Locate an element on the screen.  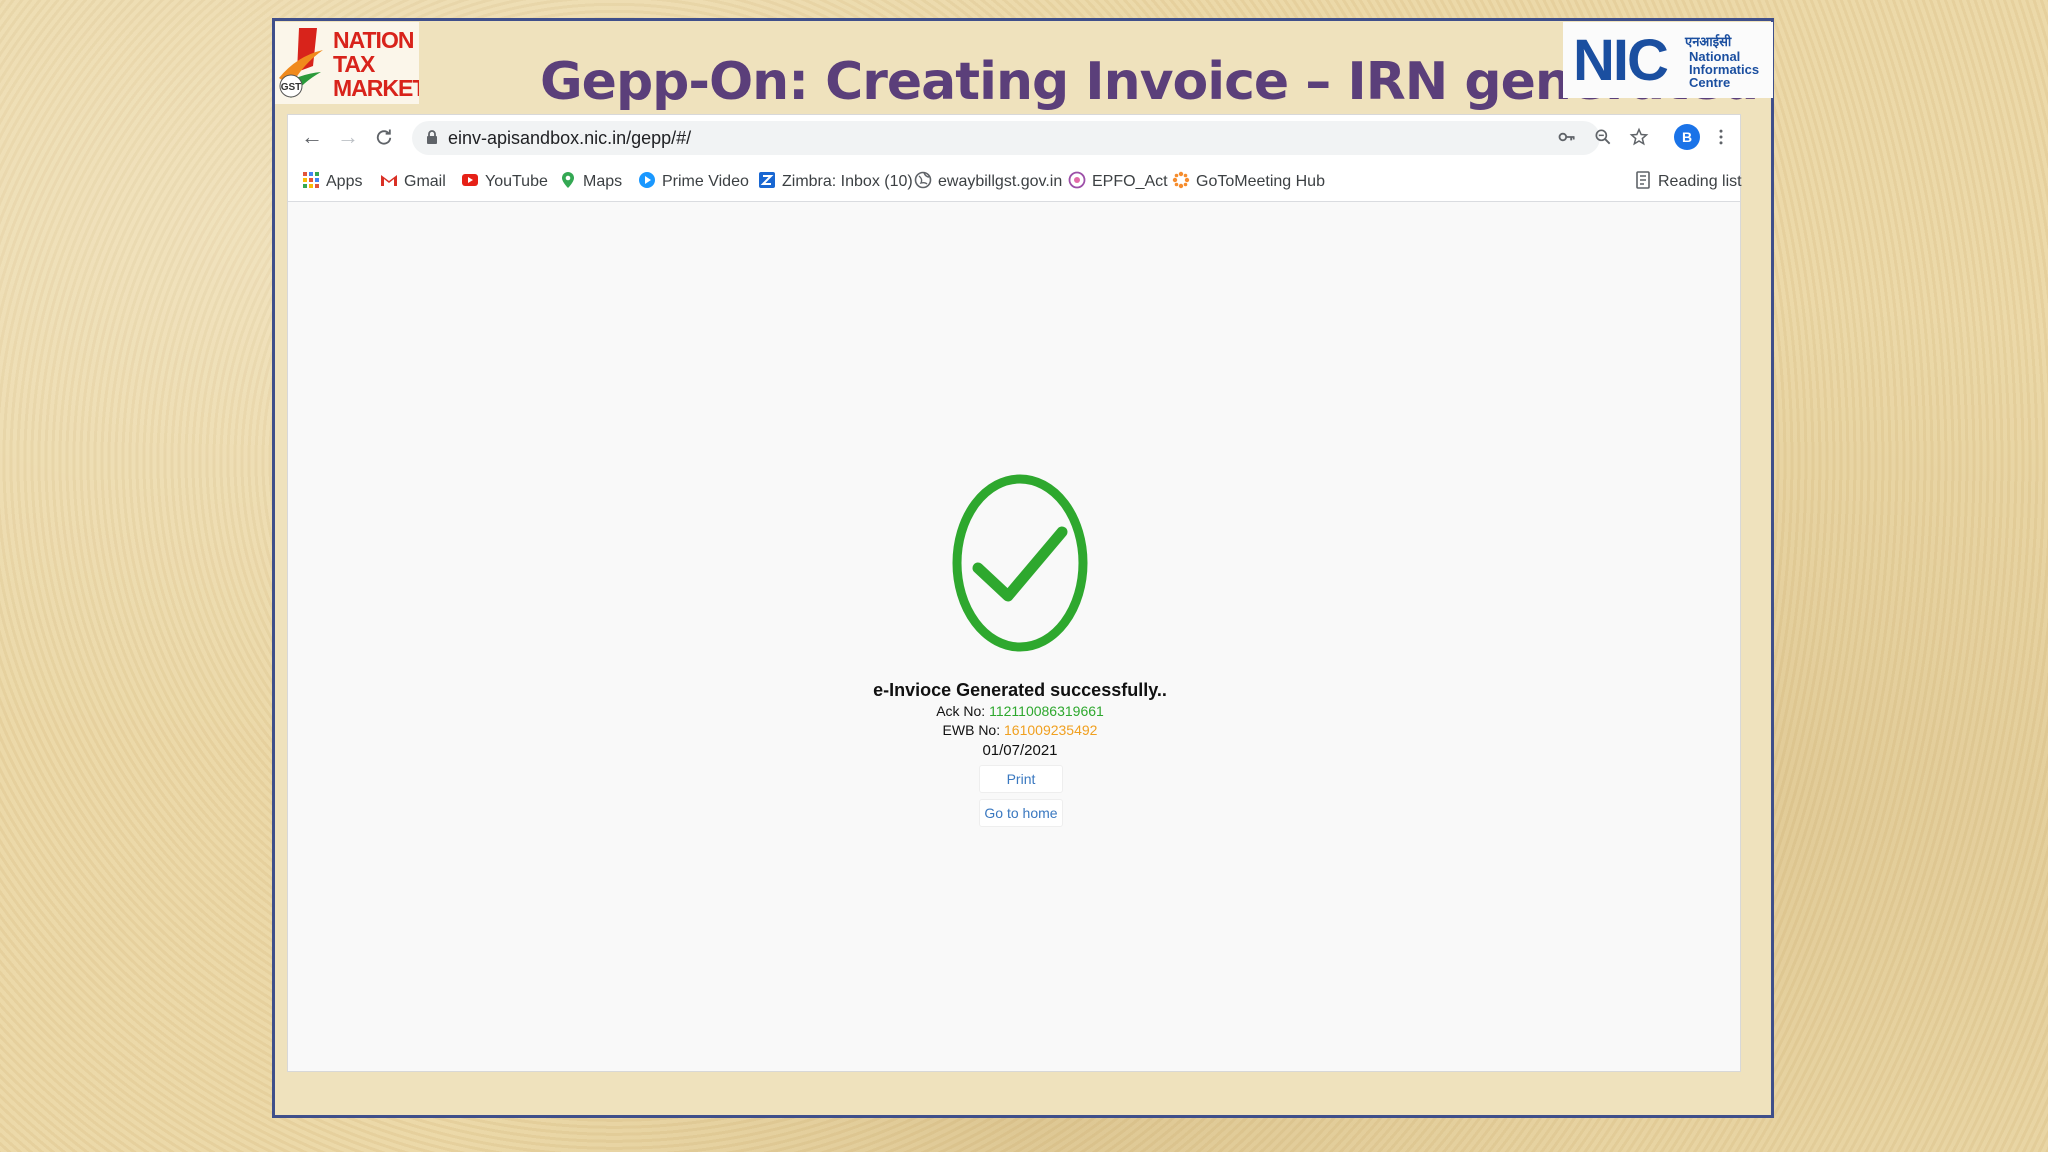
kebab-menu-icon is located at coordinates (1721, 137).